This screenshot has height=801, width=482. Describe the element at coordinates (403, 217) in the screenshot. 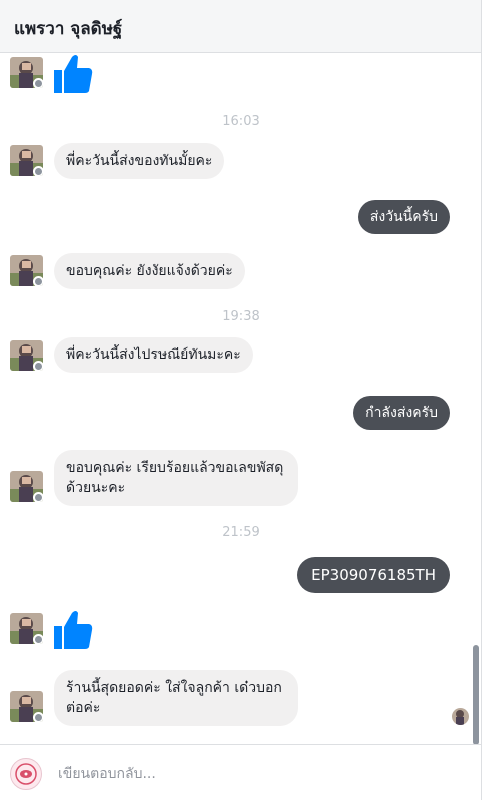

I see `outgoing-message: ส่งวันนี้ครับ` at that location.